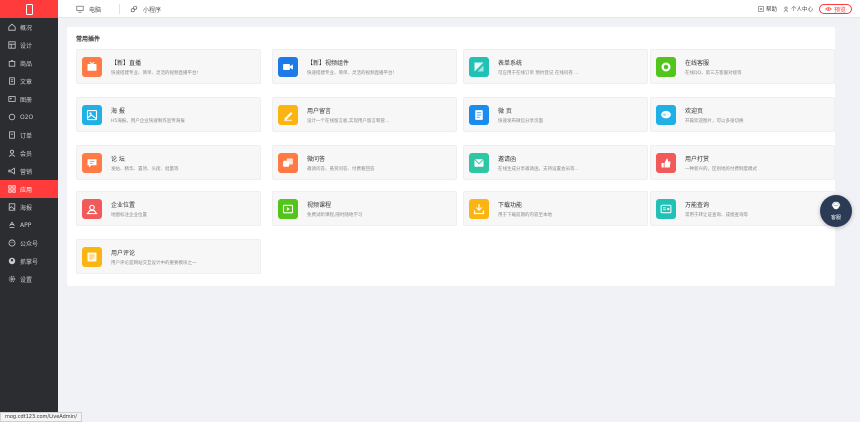 This screenshot has width=860, height=422. What do you see at coordinates (12, 171) in the screenshot?
I see `marketing-icon` at bounding box center [12, 171].